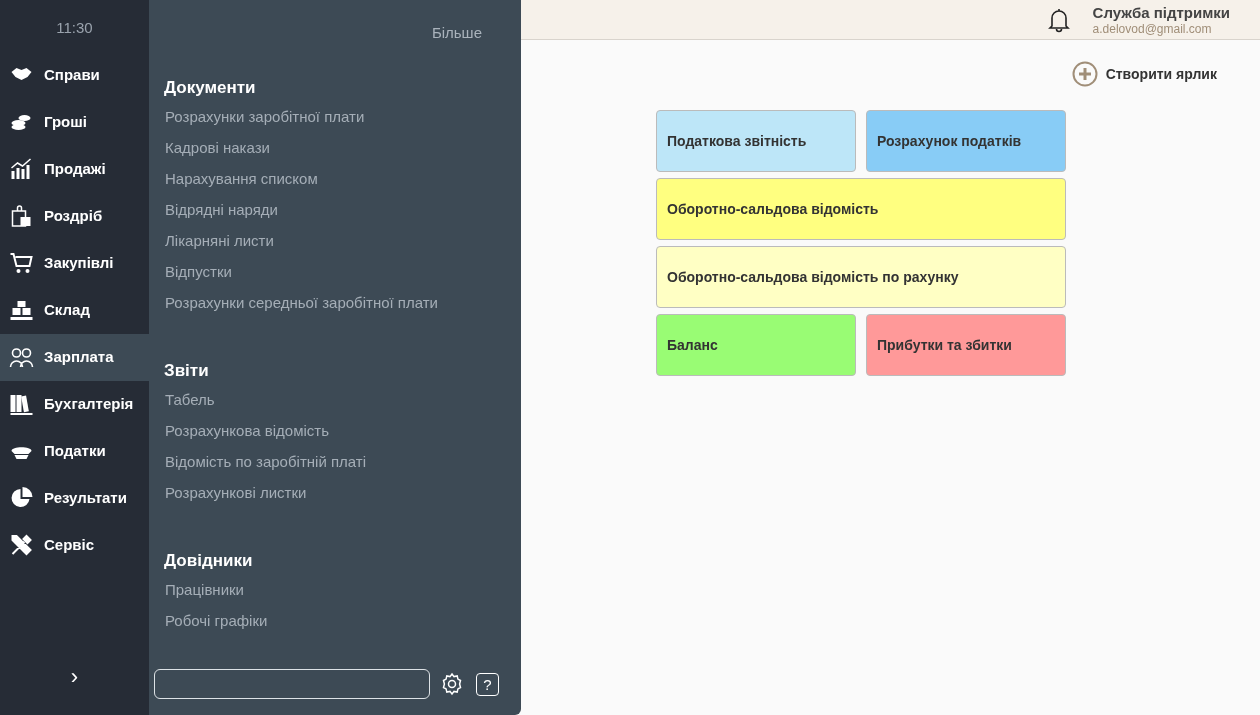 The width and height of the screenshot is (1260, 715). What do you see at coordinates (74, 404) in the screenshot?
I see `nav-item: Бухгалтерія` at bounding box center [74, 404].